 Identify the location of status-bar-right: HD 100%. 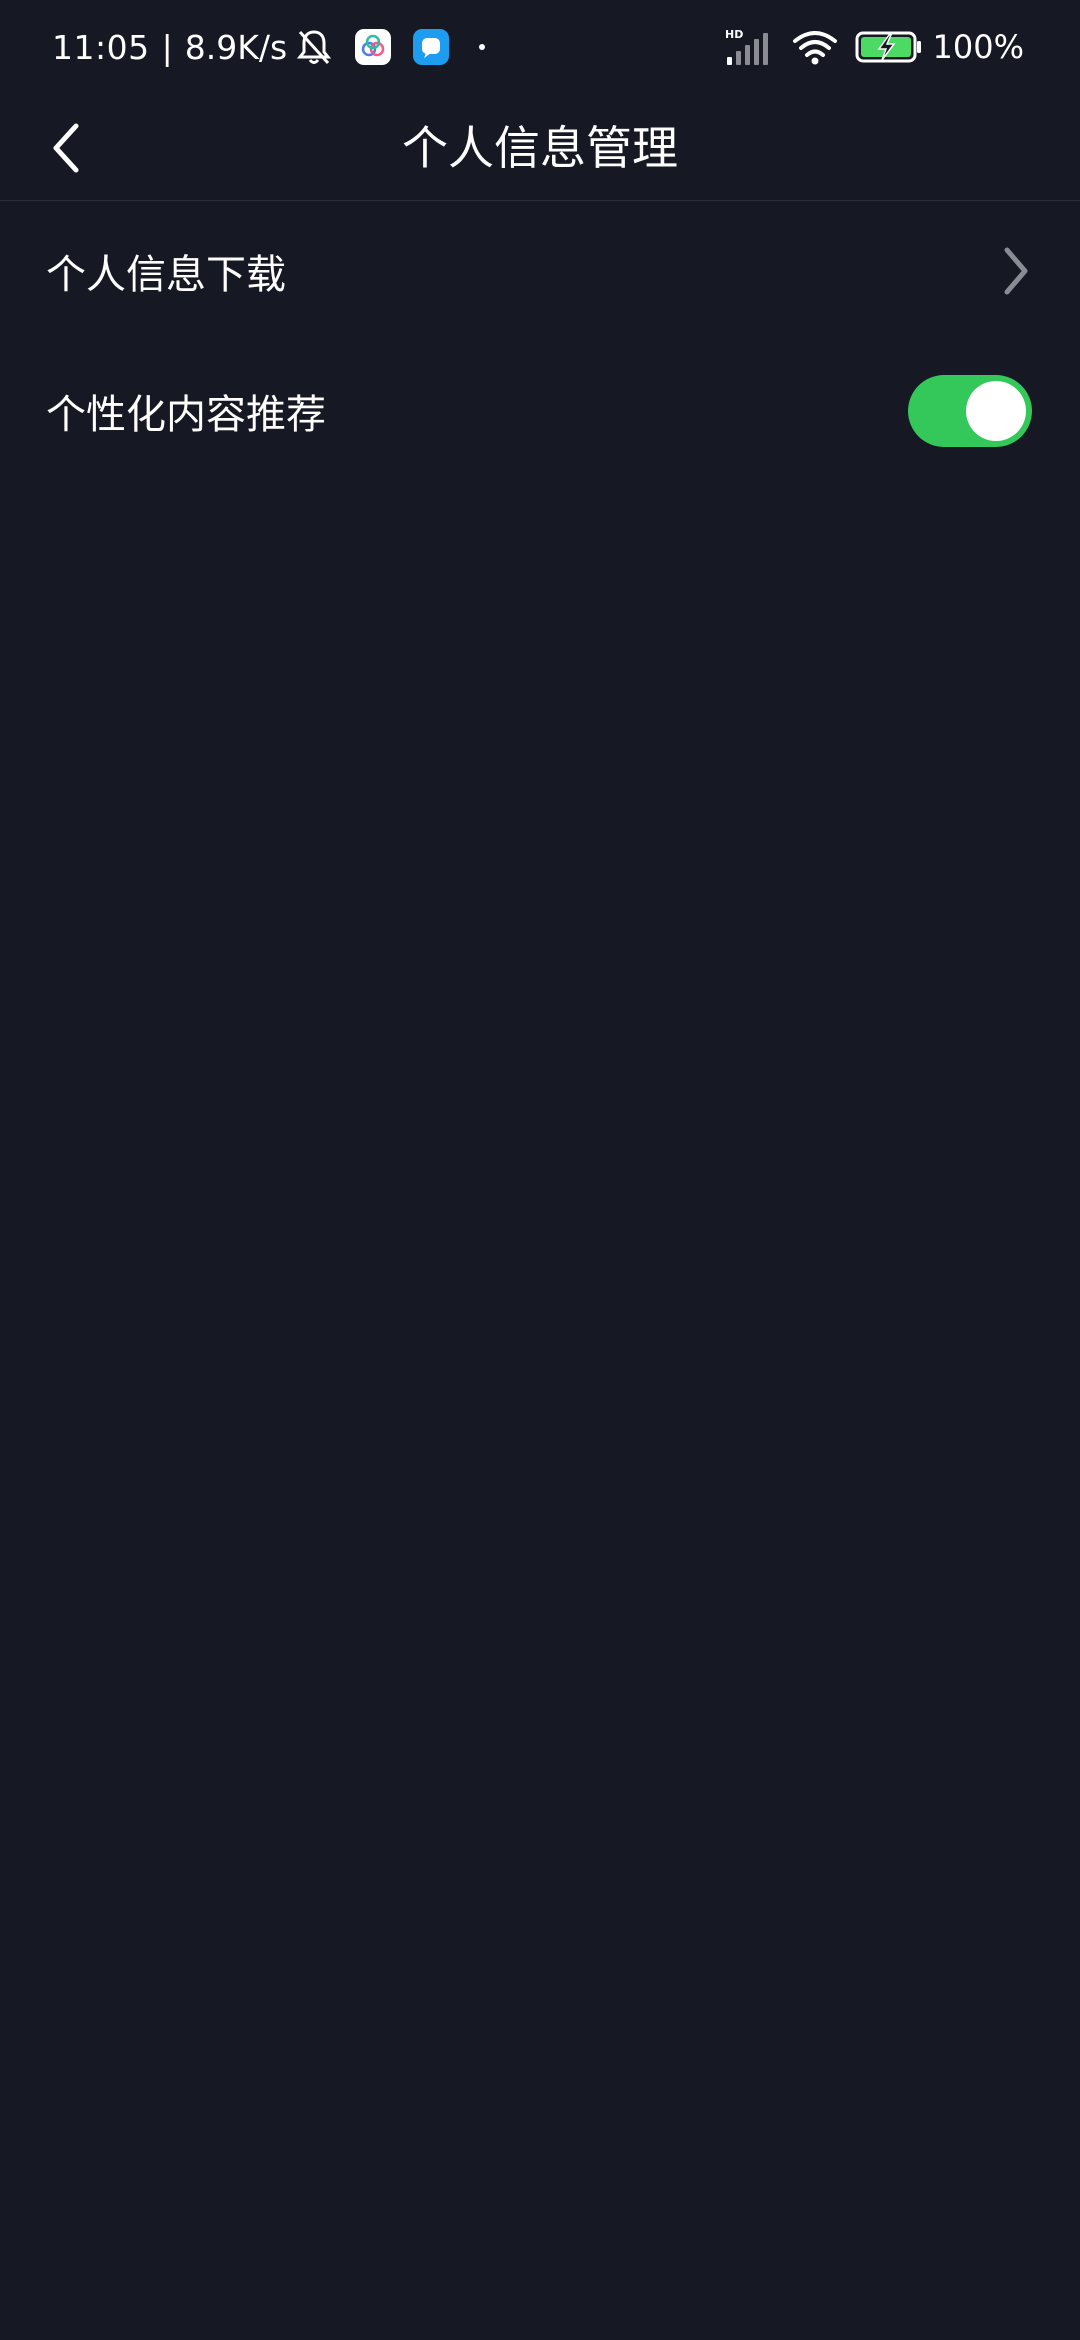
(869, 47).